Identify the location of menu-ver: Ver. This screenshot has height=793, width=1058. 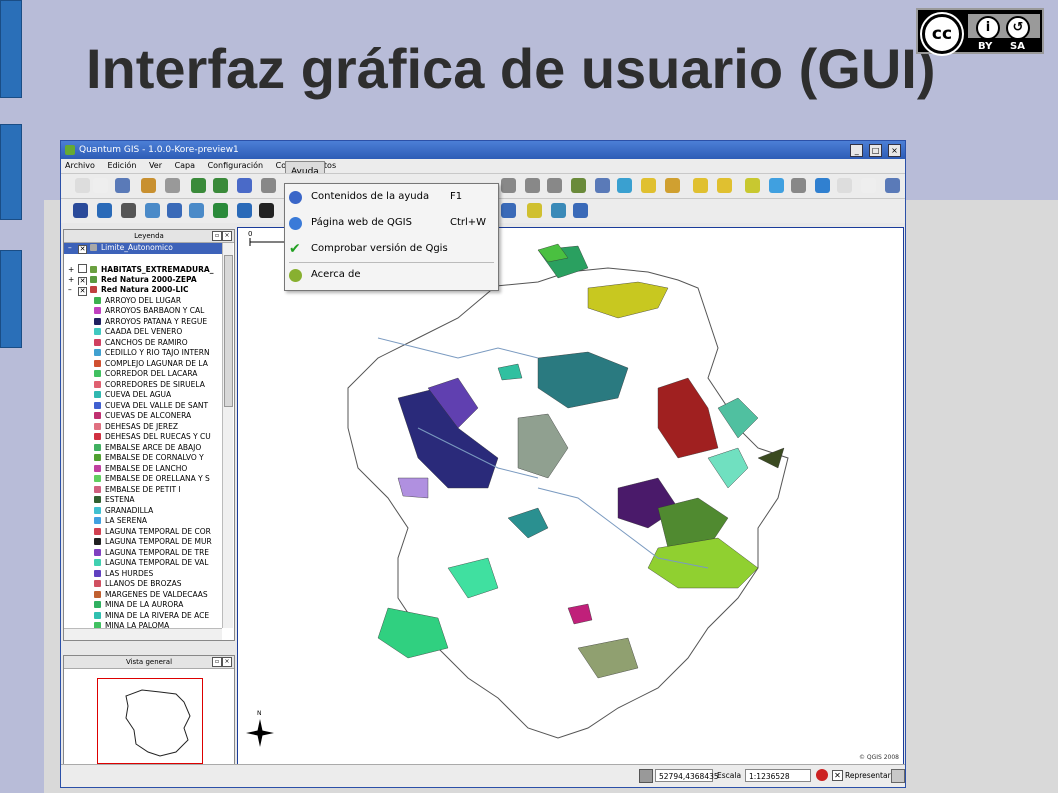
(155, 165).